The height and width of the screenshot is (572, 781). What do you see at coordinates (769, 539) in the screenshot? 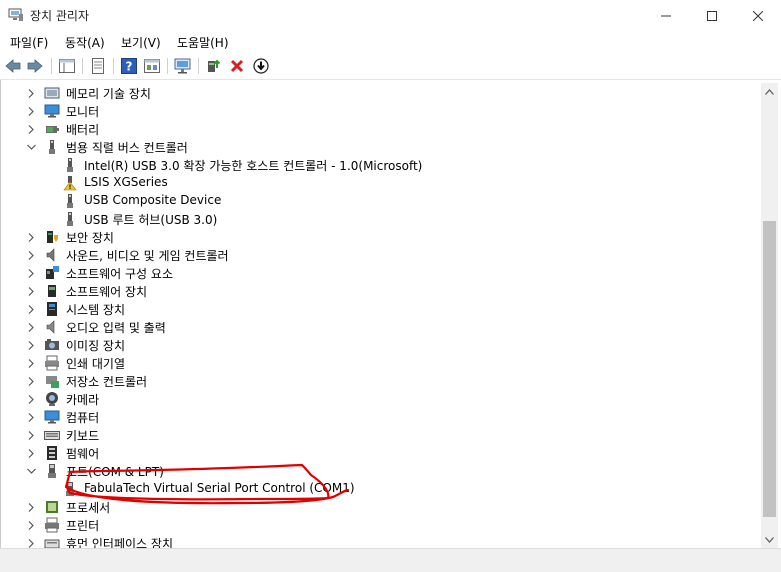
I see `scroll-down-button` at bounding box center [769, 539].